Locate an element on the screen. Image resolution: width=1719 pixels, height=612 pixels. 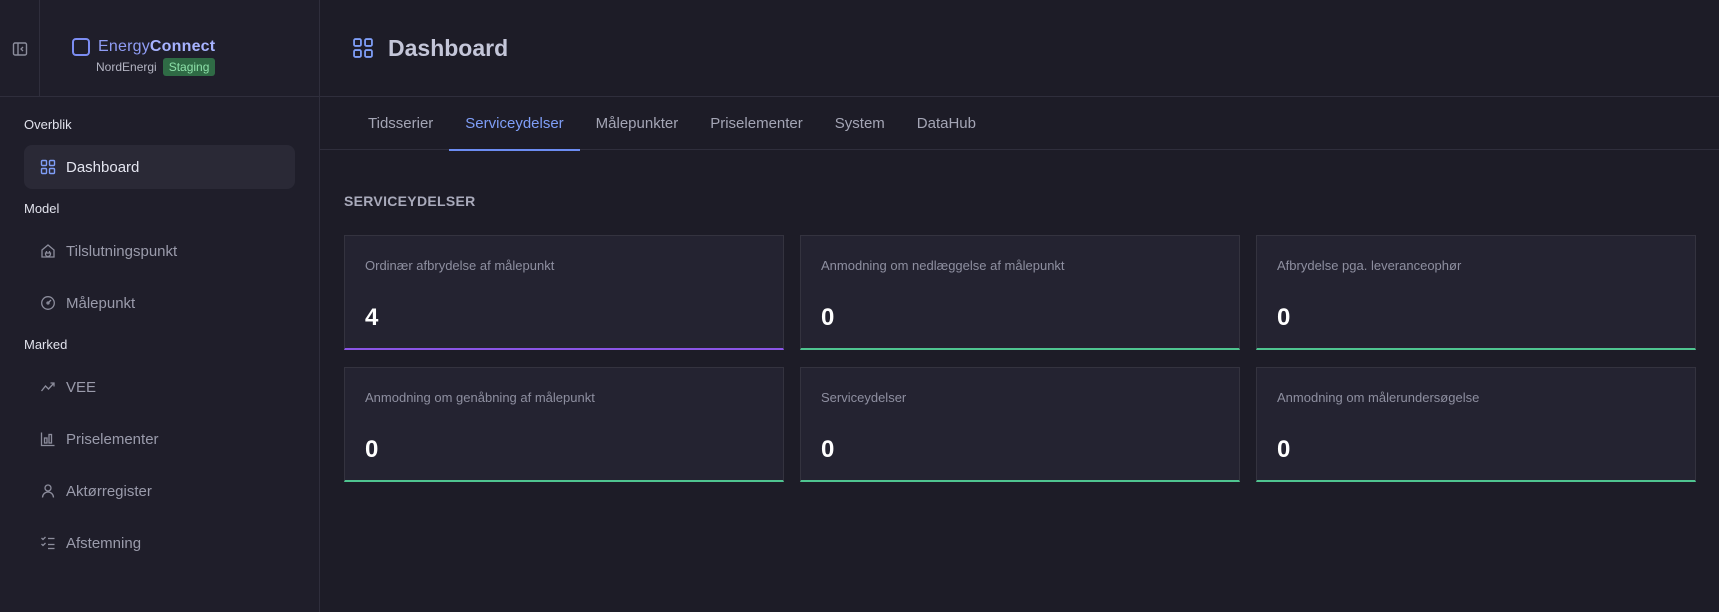
stat-card: Afbrydelse pga. leveranceophør 0 is located at coordinates (1476, 292).